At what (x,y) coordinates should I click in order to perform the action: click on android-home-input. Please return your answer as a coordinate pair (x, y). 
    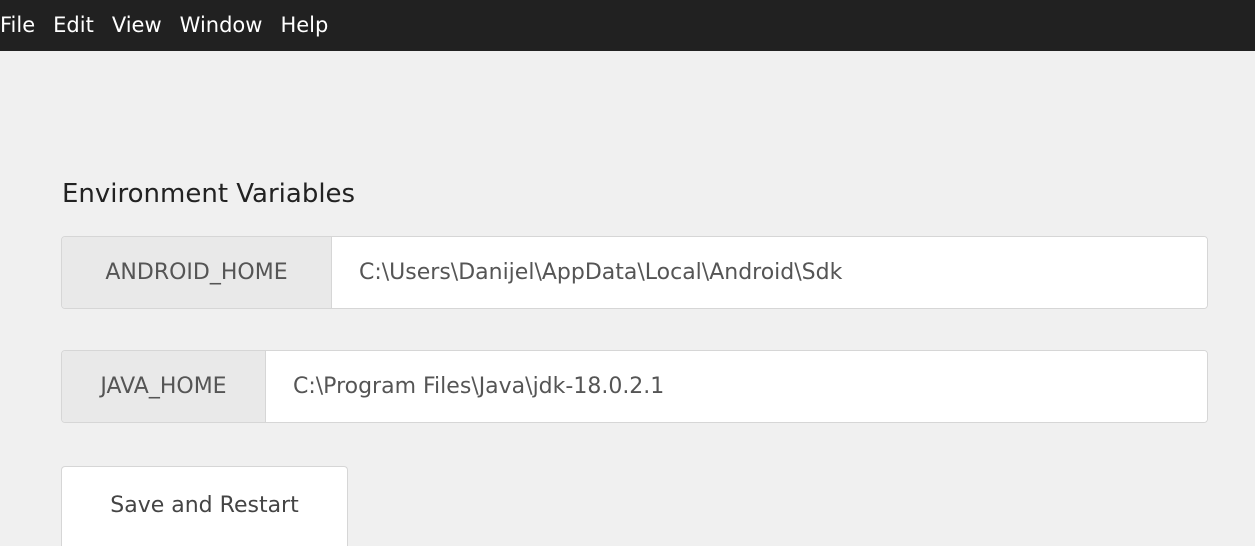
    Looking at the image, I should click on (769, 272).